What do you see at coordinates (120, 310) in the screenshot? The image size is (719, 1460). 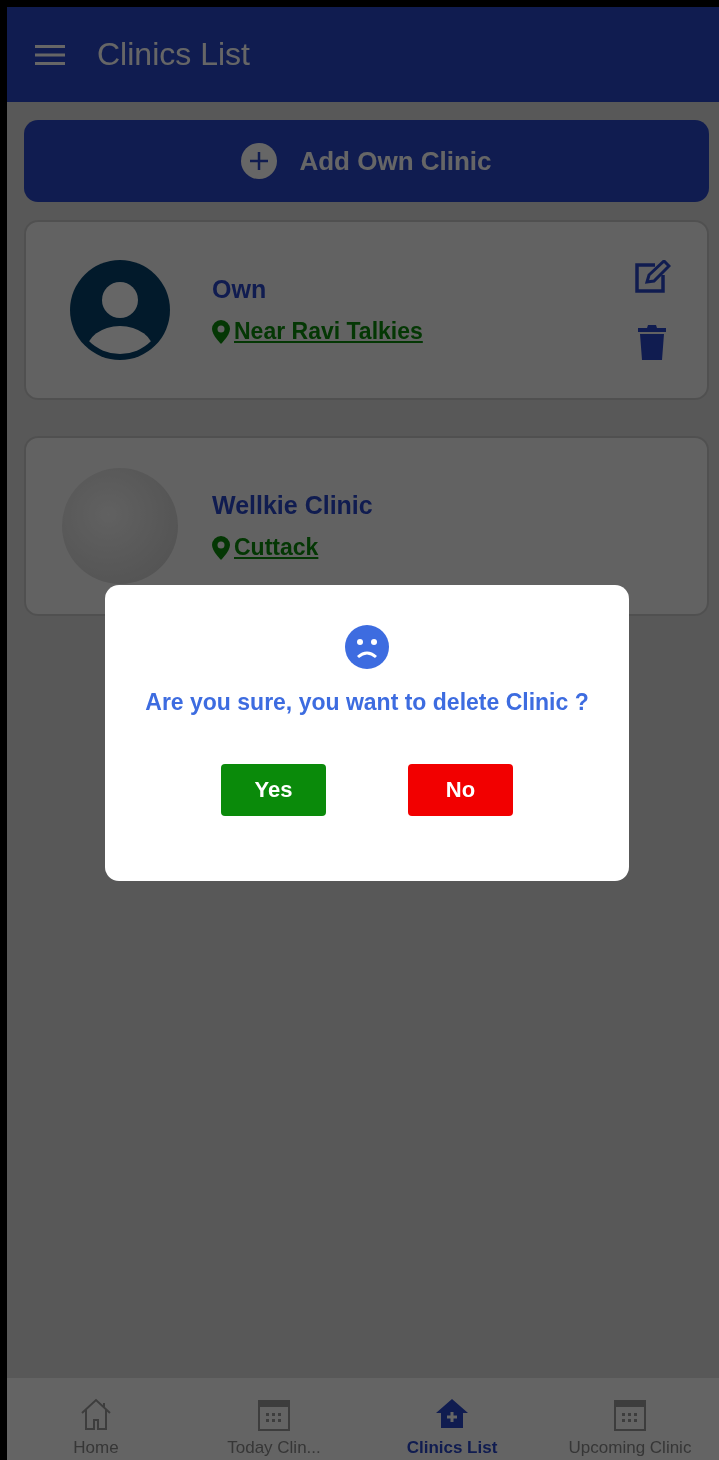 I see `user-avatar-icon` at bounding box center [120, 310].